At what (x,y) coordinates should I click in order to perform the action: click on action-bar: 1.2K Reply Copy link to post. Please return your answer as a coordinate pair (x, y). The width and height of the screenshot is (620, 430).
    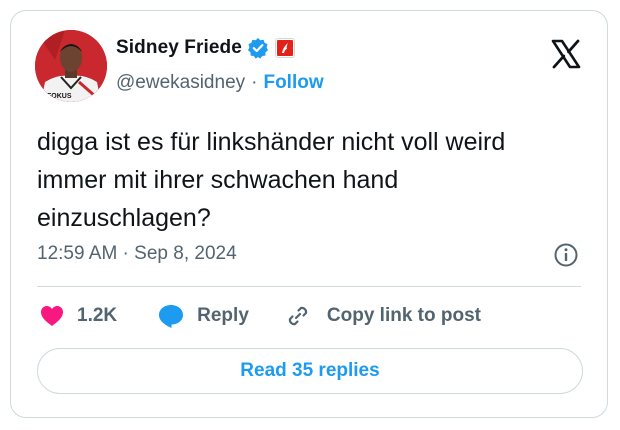
    Looking at the image, I should click on (260, 316).